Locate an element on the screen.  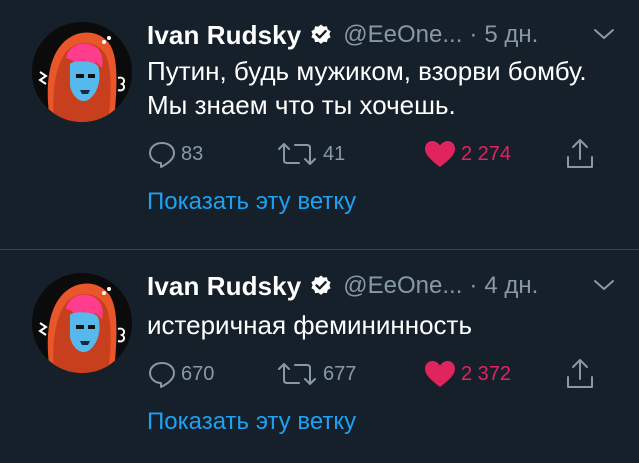
tweet-text: истеричная фемининность is located at coordinates (310, 325).